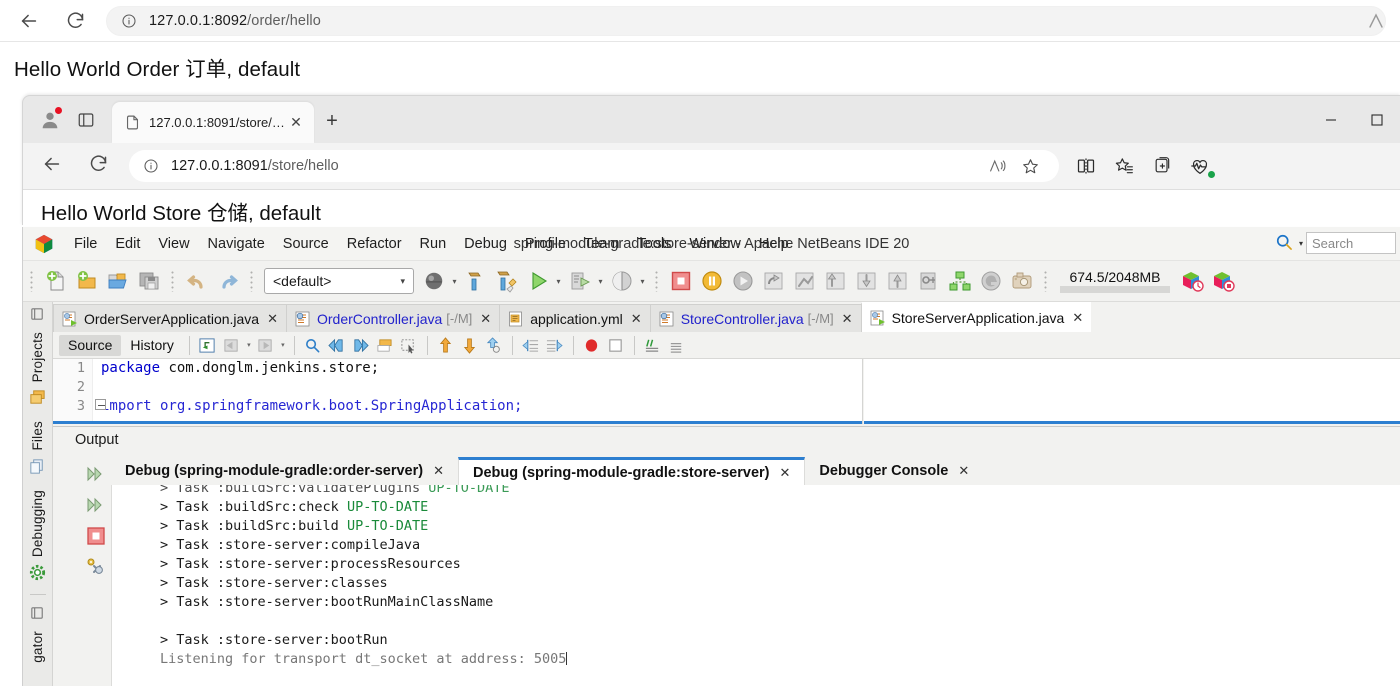  I want to click on sidebar-item-projects: Projects, so click(37, 370).